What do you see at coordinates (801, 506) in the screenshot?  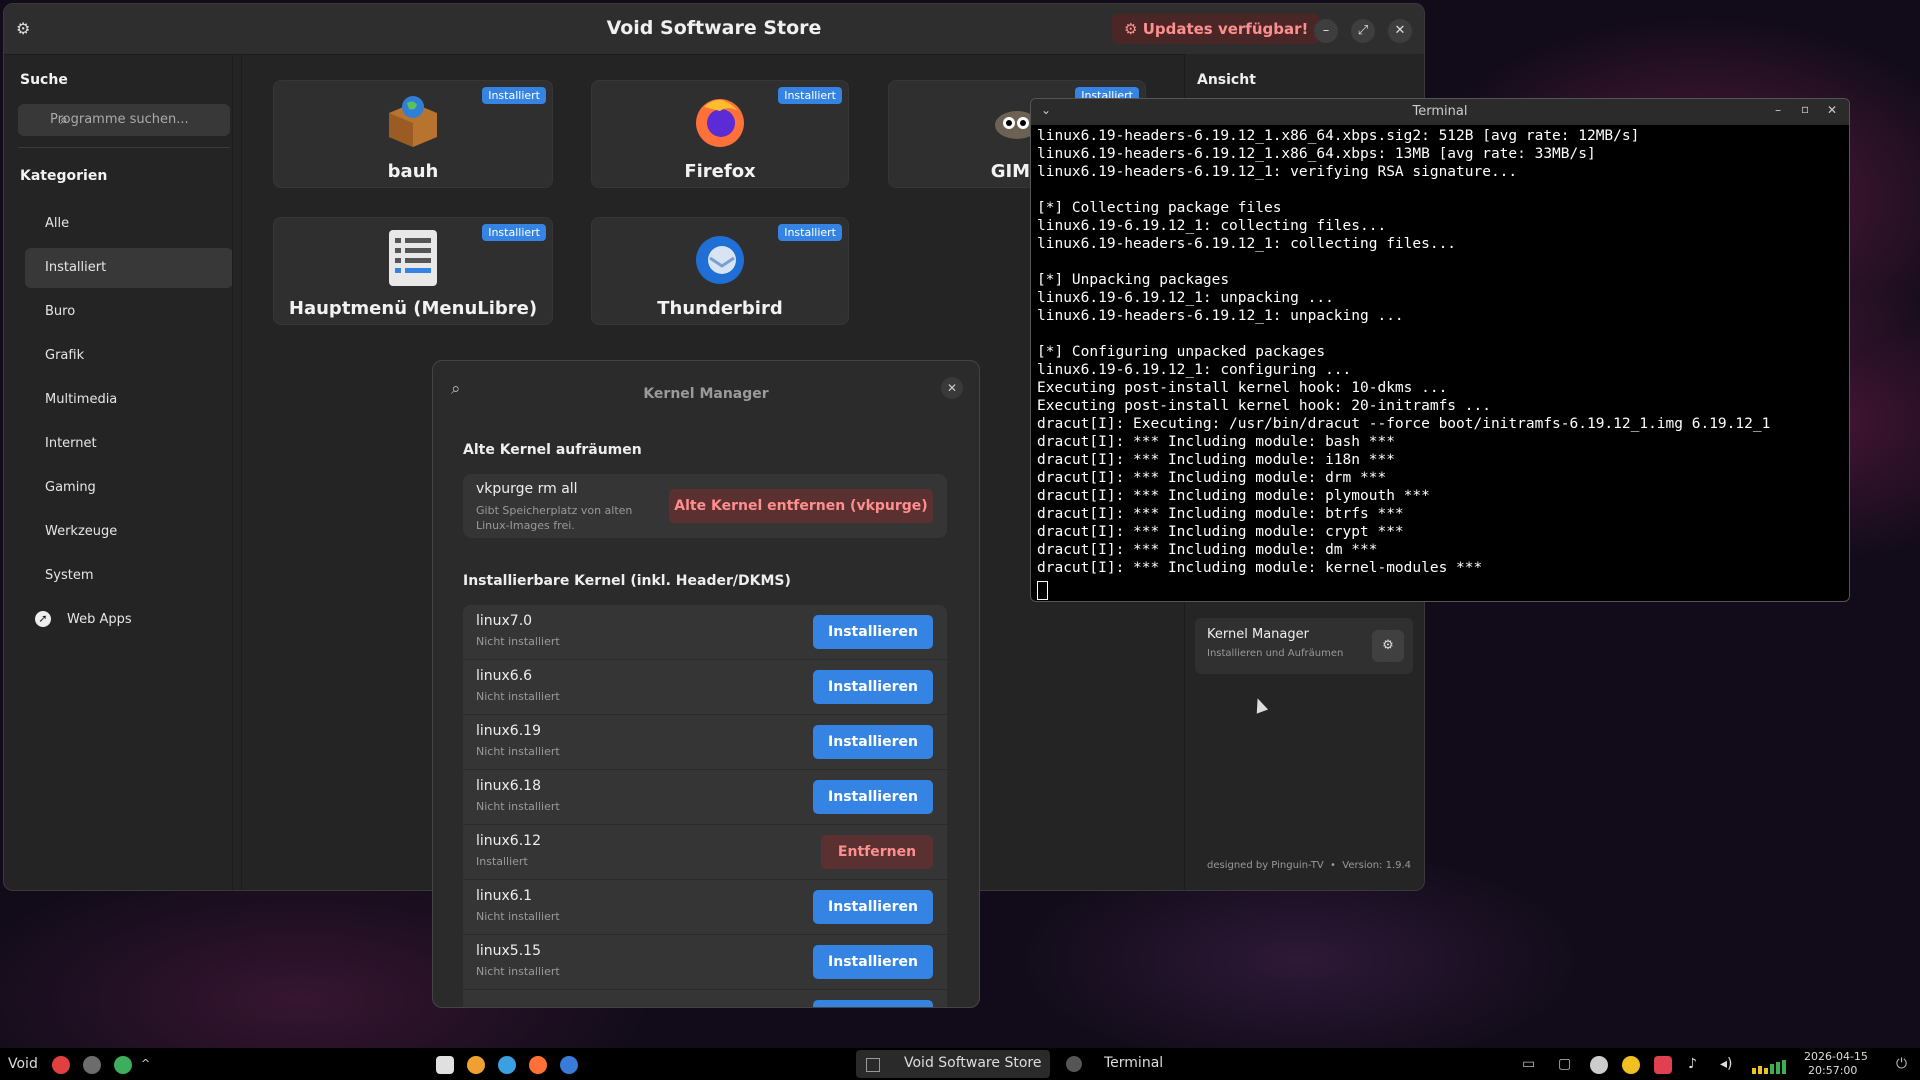 I see `vkpurge-button: Alte Kernel entfernen (vkpurge)` at bounding box center [801, 506].